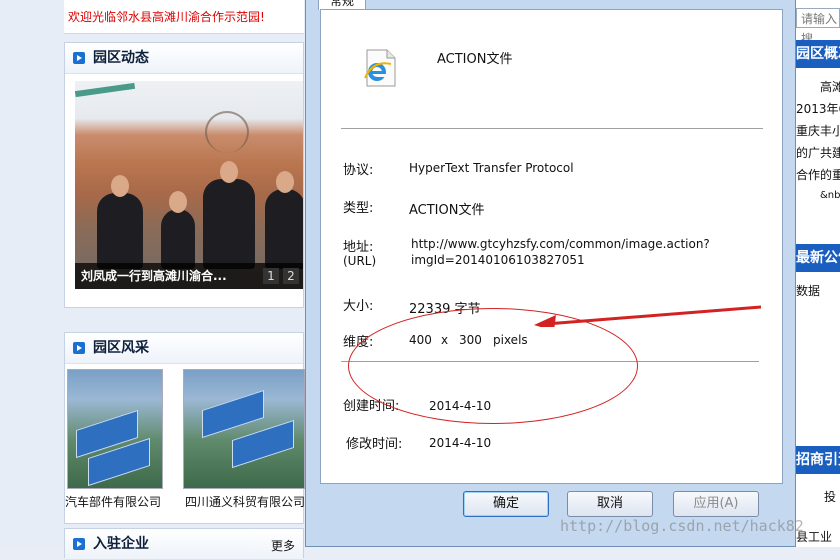 This screenshot has width=840, height=560. What do you see at coordinates (121, 544) in the screenshot?
I see `enterprise-panel-title: 入驻企业` at bounding box center [121, 544].